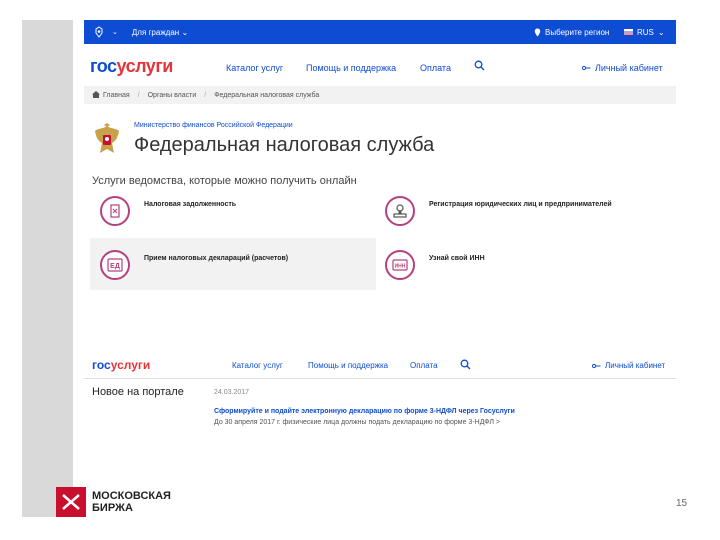 The width and height of the screenshot is (720, 540). What do you see at coordinates (96, 95) in the screenshot?
I see `home-icon` at bounding box center [96, 95].